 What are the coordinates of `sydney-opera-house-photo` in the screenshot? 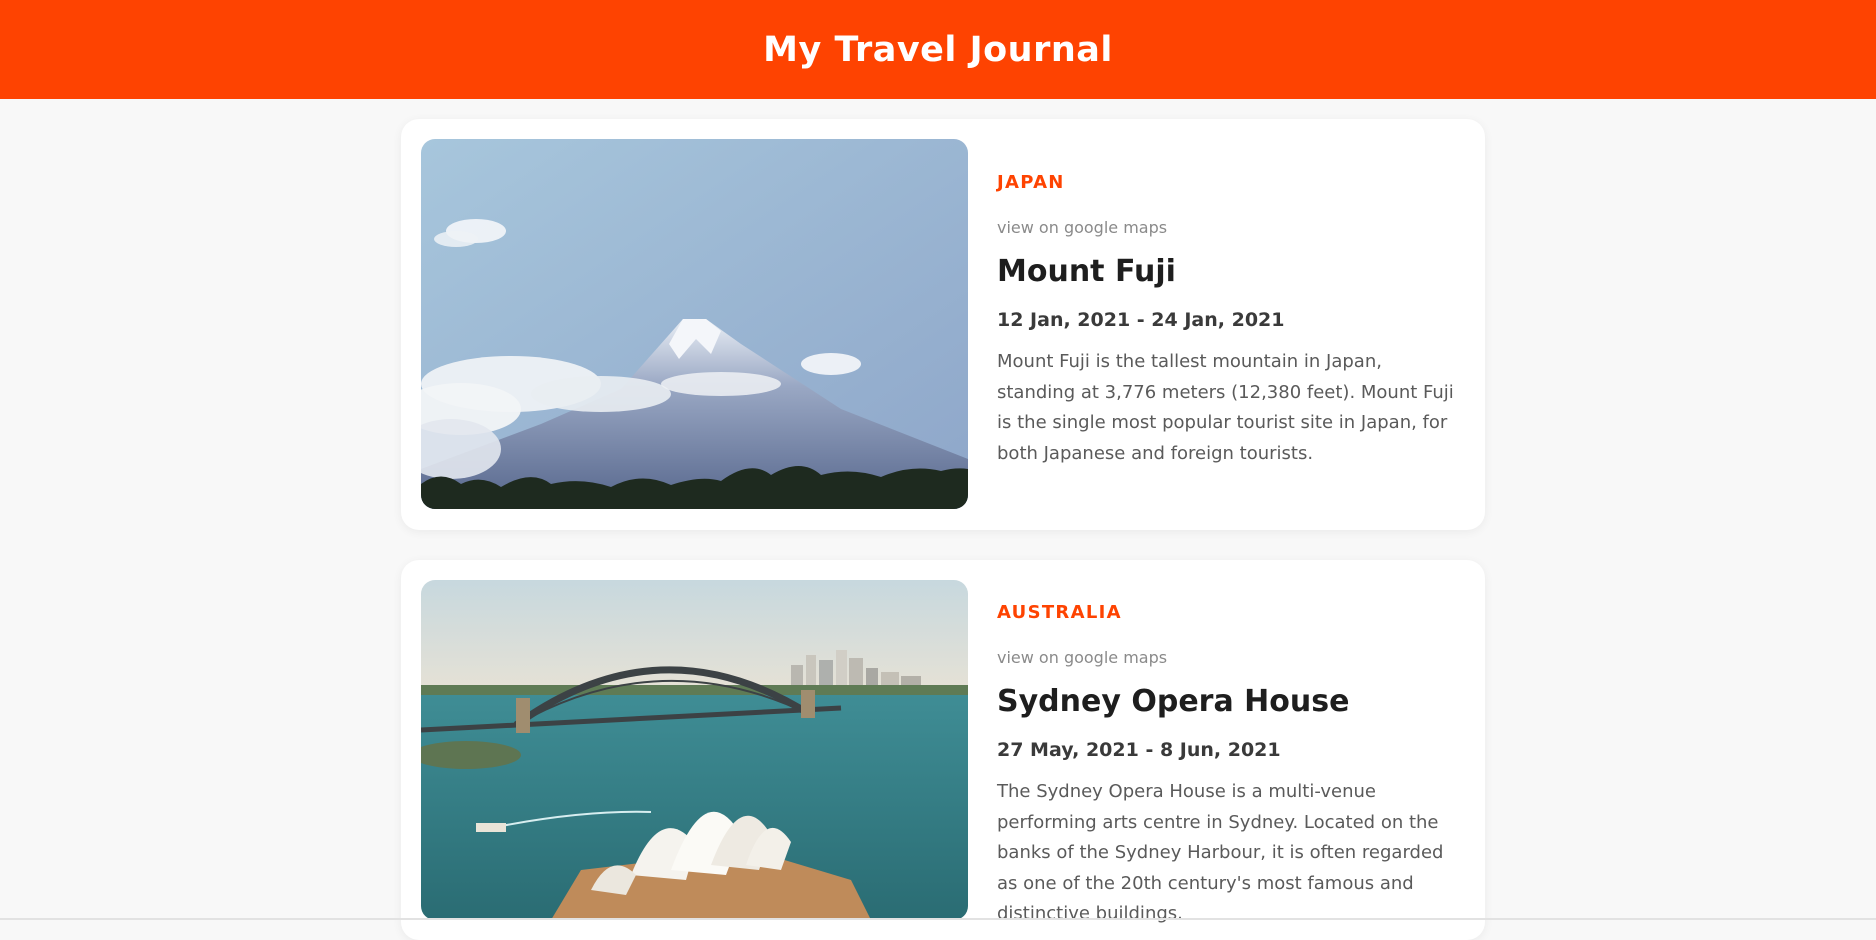 It's located at (694, 750).